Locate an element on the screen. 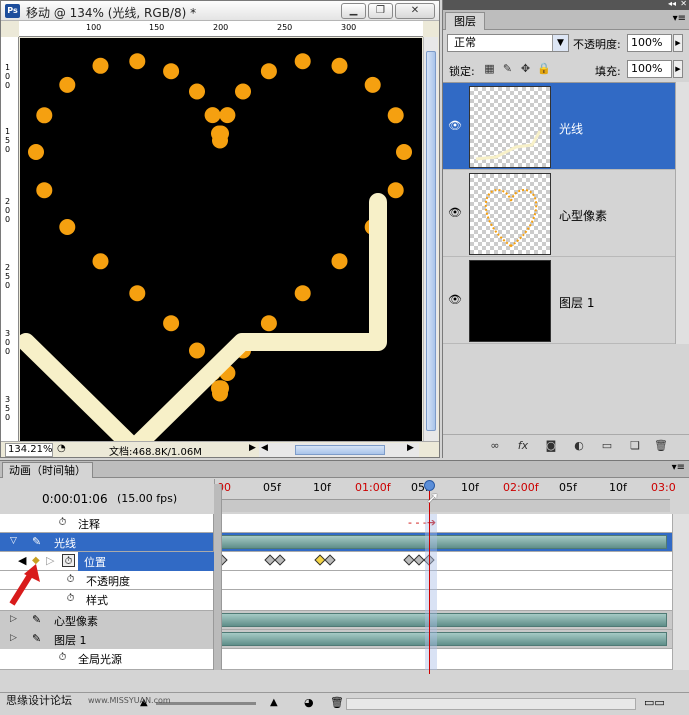  status-menu-icon: ◔ is located at coordinates (61, 448).